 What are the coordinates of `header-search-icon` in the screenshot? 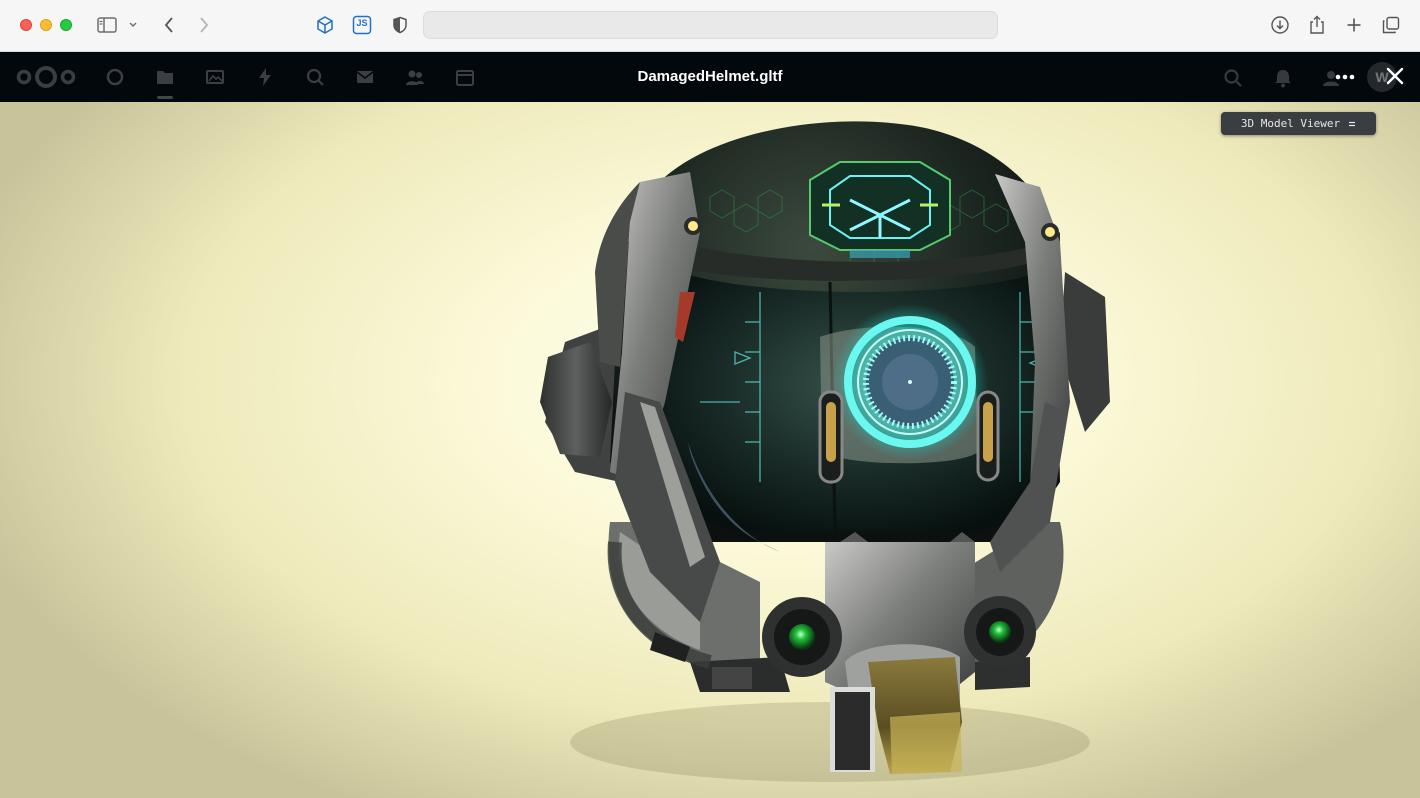 It's located at (1233, 78).